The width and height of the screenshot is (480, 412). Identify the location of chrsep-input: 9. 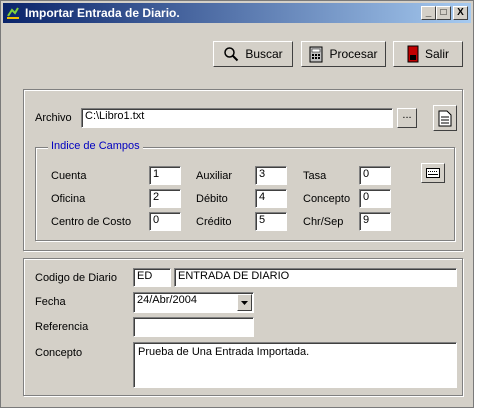
(375, 221).